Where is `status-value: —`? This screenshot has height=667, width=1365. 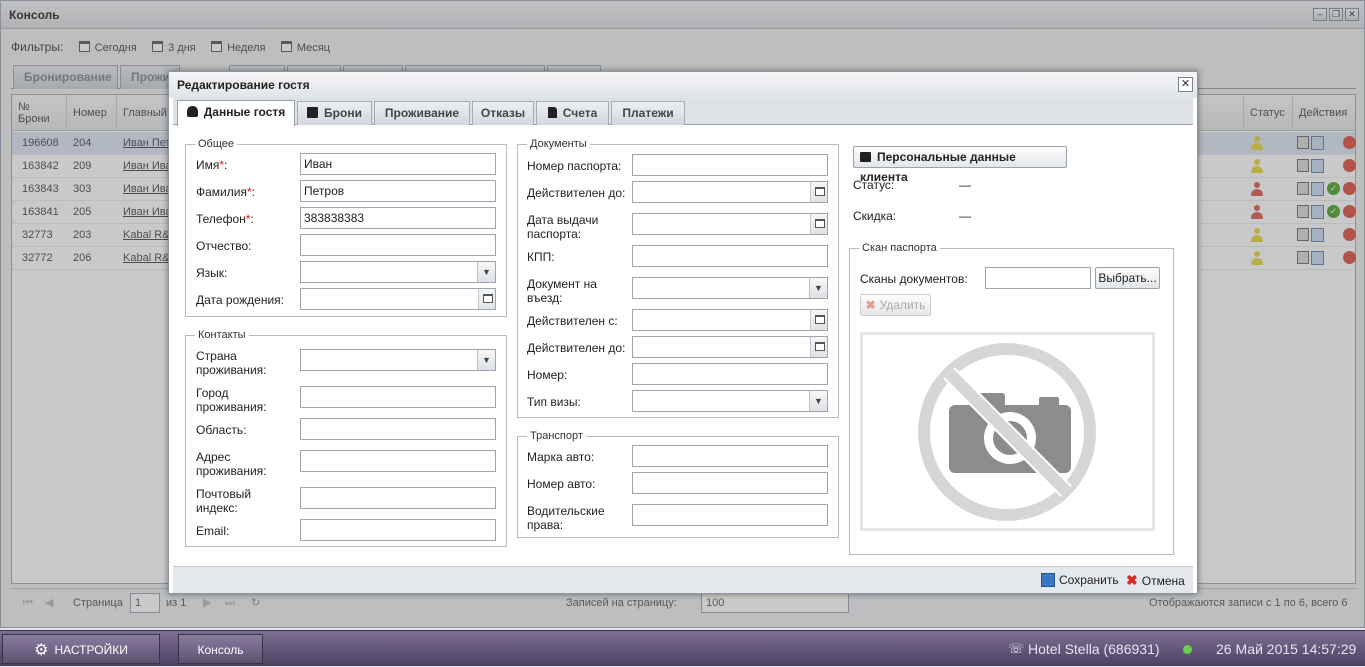 status-value: — is located at coordinates (965, 185).